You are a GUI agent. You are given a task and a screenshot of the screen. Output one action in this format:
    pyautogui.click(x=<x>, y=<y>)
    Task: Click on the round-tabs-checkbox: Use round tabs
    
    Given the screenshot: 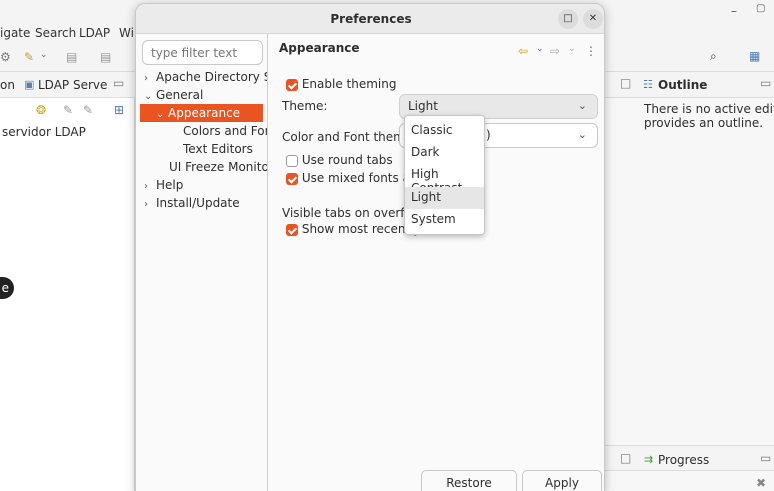 What is the action you would take?
    pyautogui.click(x=339, y=160)
    